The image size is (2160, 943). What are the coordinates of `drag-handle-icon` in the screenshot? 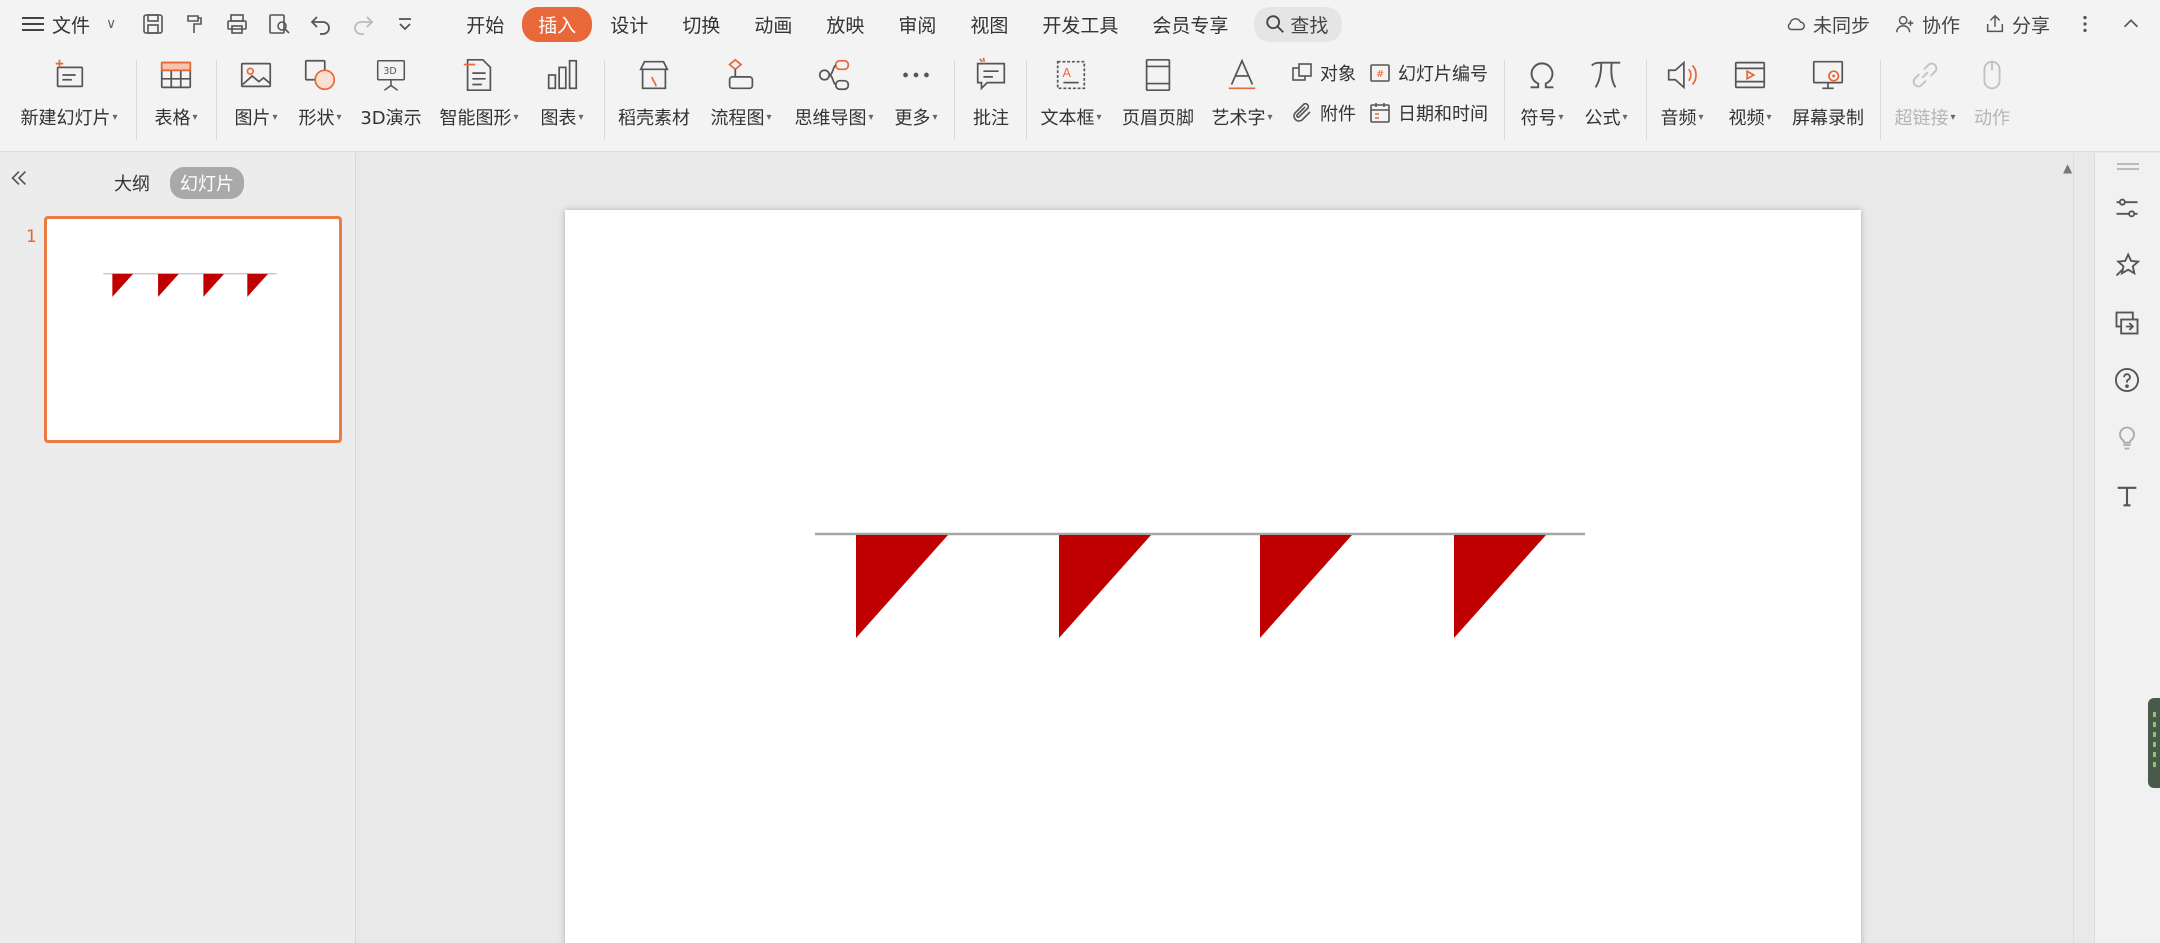 It's located at (2128, 167).